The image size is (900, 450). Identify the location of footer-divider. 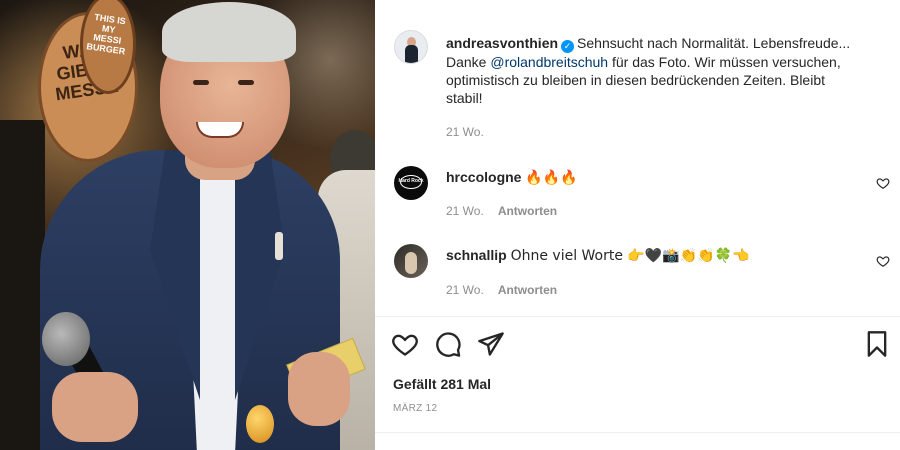
(637, 432).